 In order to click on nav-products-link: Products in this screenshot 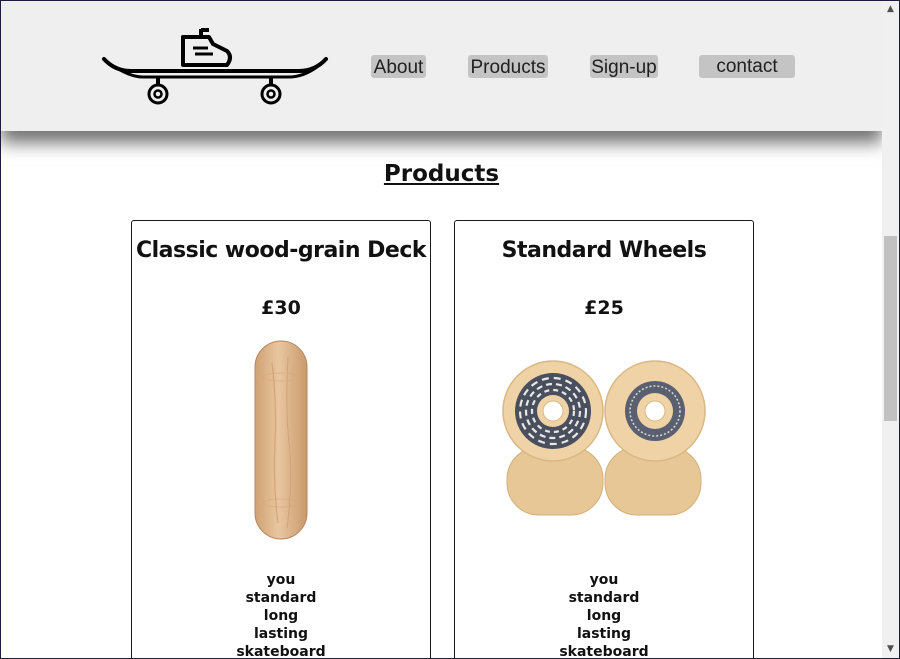, I will do `click(508, 66)`.